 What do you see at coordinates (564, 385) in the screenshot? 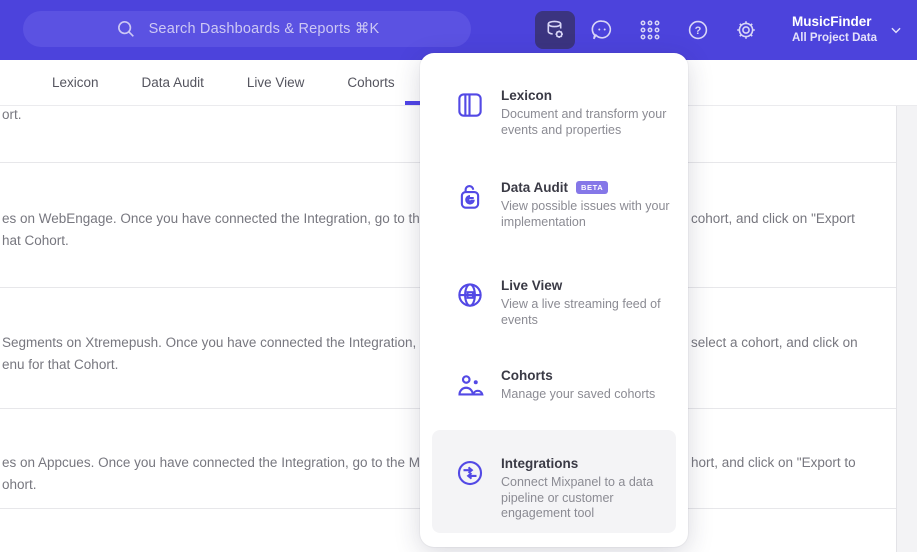
I see `menu-item-cohorts: Cohorts Manage your saved cohorts` at bounding box center [564, 385].